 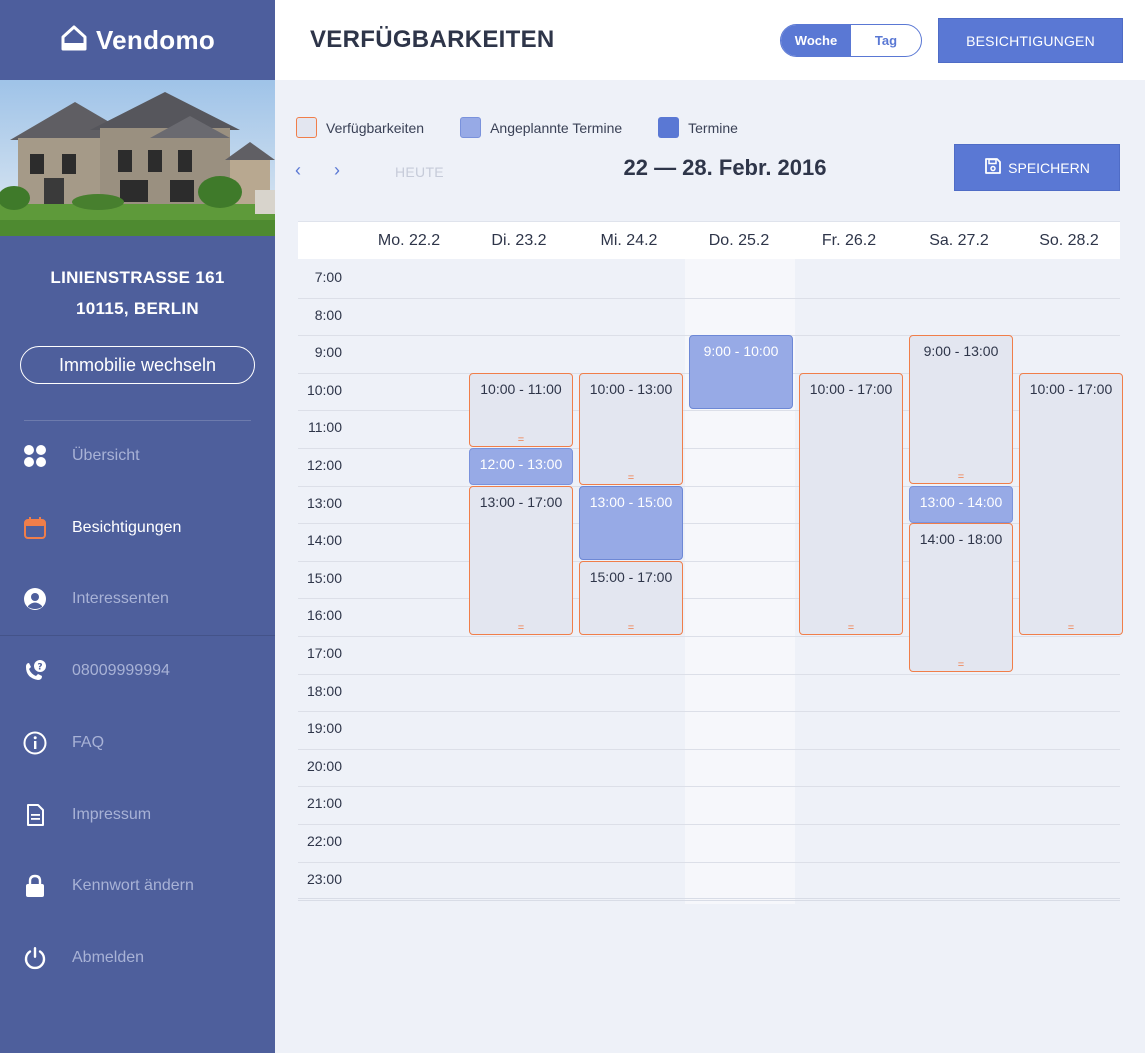 What do you see at coordinates (1037, 167) in the screenshot?
I see `save-button: SPEICHERN` at bounding box center [1037, 167].